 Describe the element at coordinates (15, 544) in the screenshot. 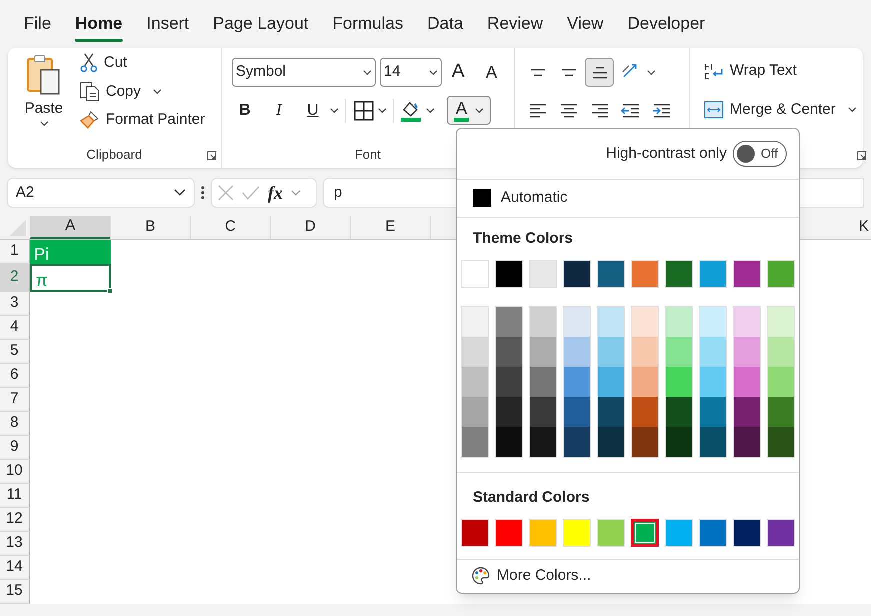

I see `row-header: 13` at that location.